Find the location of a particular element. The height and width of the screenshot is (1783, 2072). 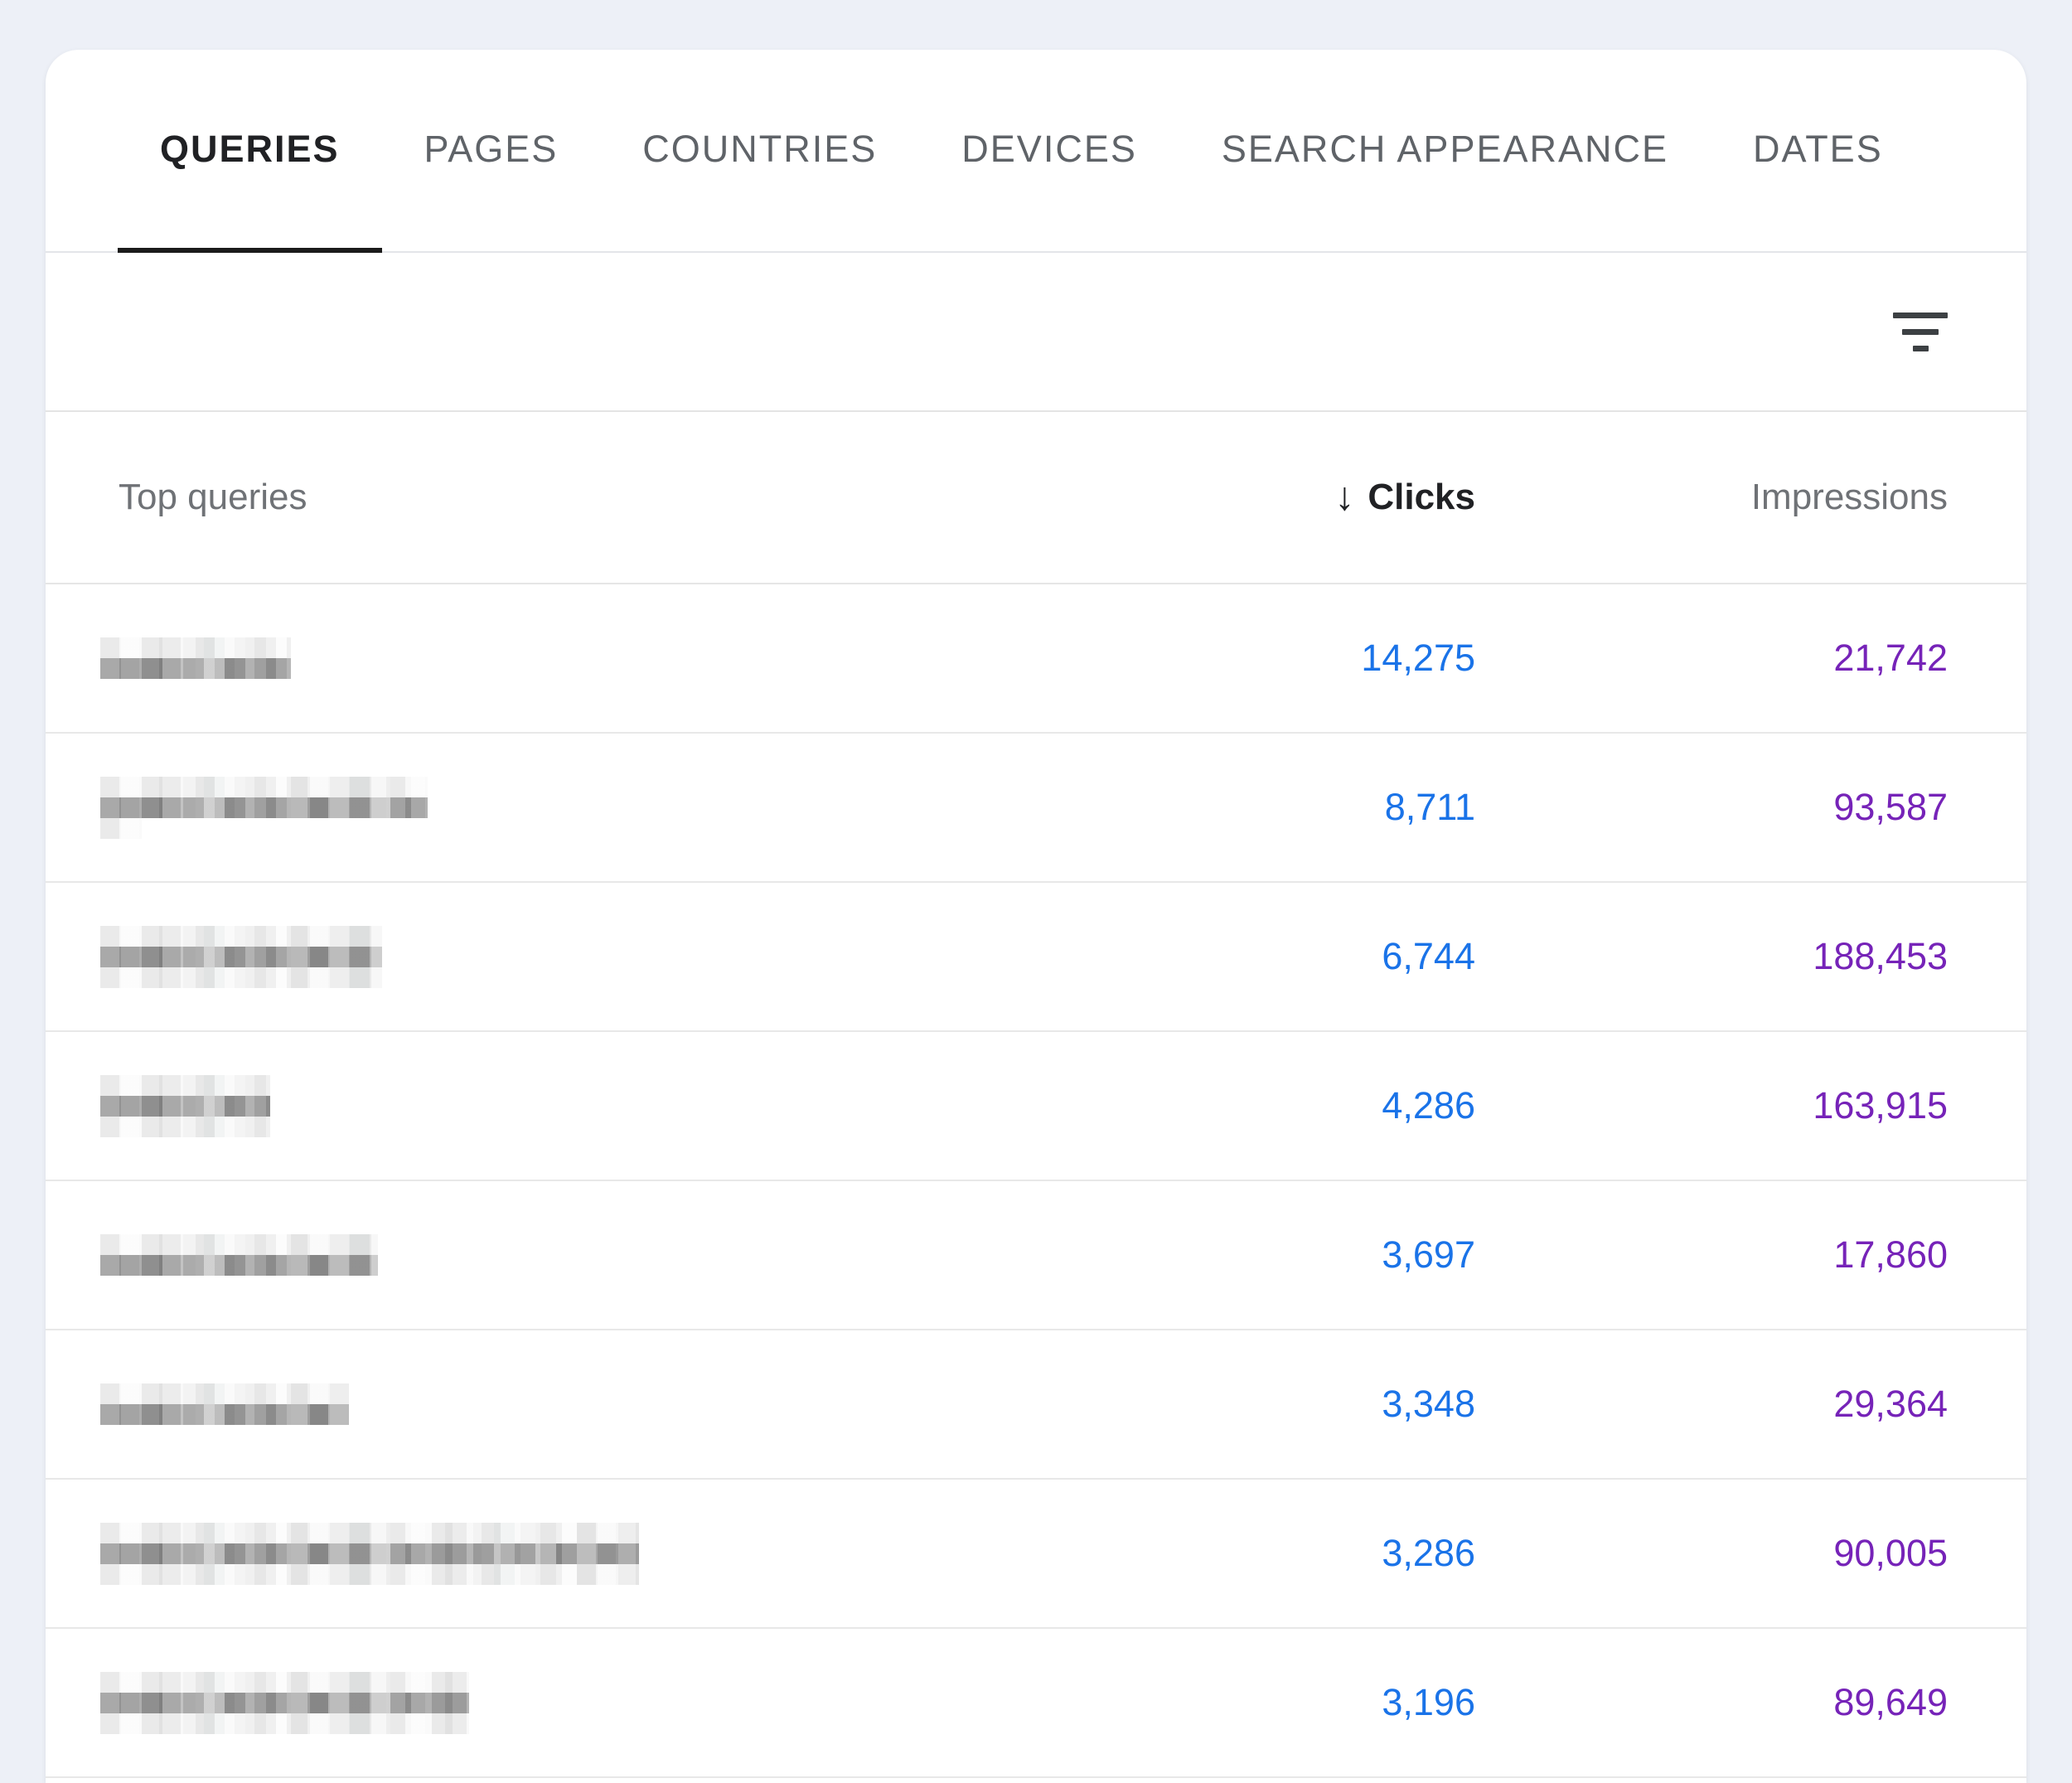

clicks-value: 4,286 is located at coordinates (1428, 1105).